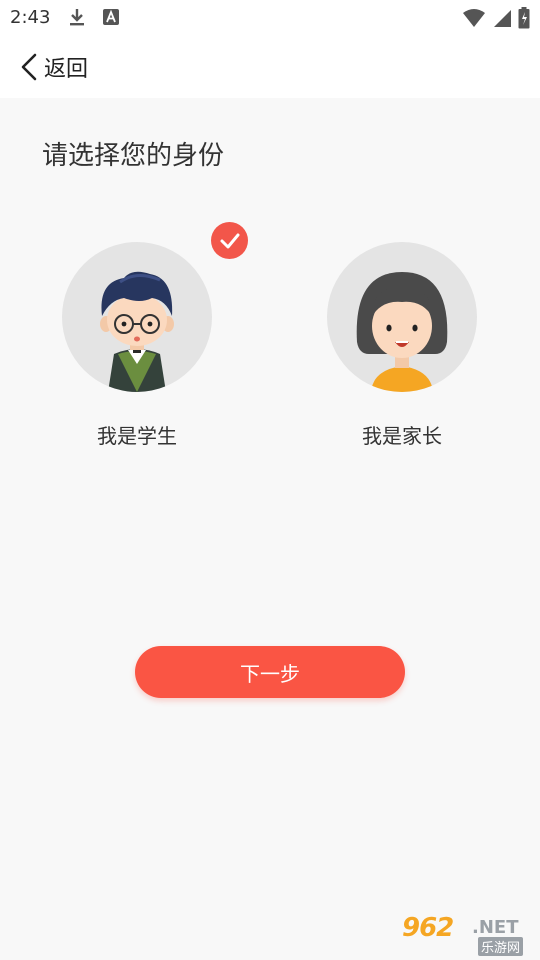 This screenshot has height=960, width=540. Describe the element at coordinates (137, 436) in the screenshot. I see `role-student-label: 我是学生` at that location.